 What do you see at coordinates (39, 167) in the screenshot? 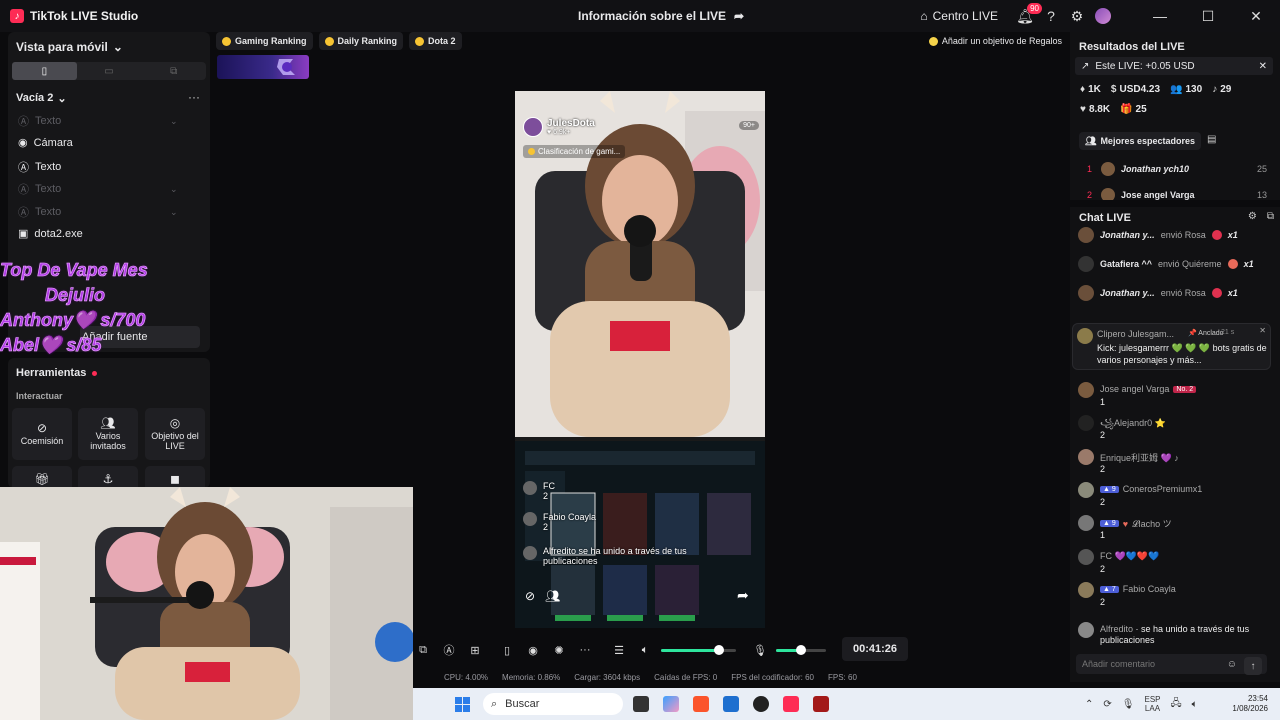
I see `source-item: Ⓐ Texto` at bounding box center [39, 167].